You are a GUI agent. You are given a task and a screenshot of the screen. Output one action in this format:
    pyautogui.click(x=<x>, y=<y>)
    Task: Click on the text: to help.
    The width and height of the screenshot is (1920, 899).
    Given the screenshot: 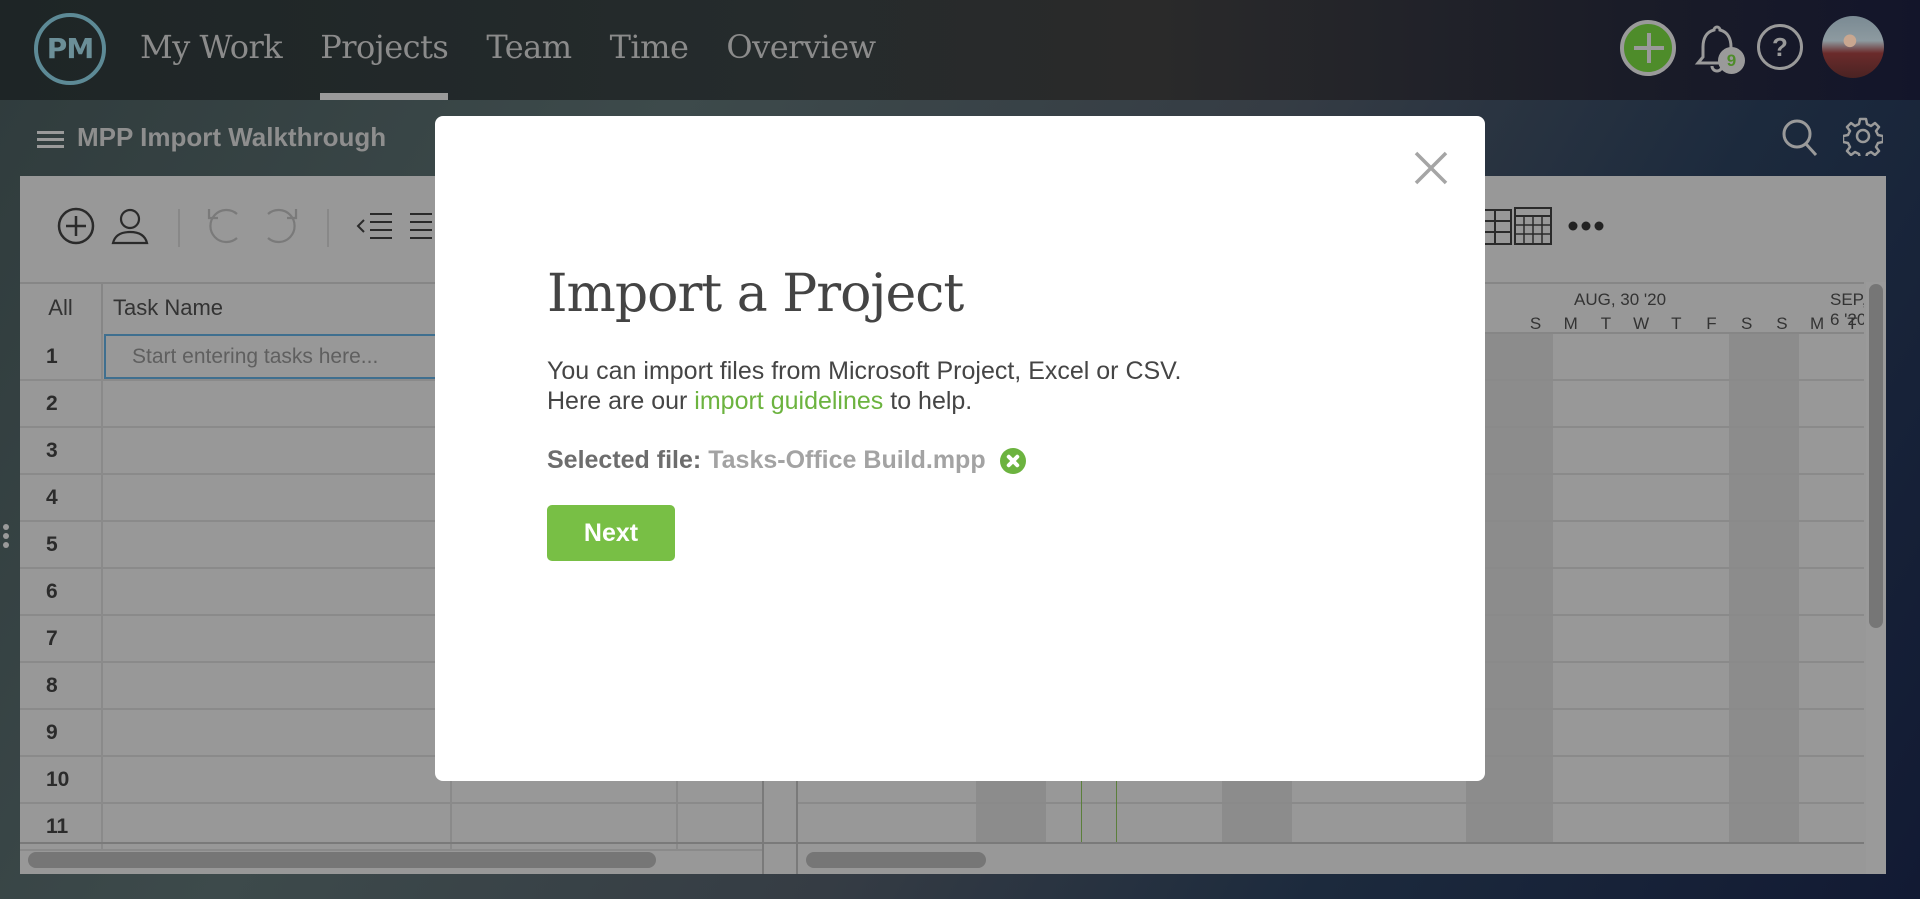 What is the action you would take?
    pyautogui.click(x=928, y=401)
    